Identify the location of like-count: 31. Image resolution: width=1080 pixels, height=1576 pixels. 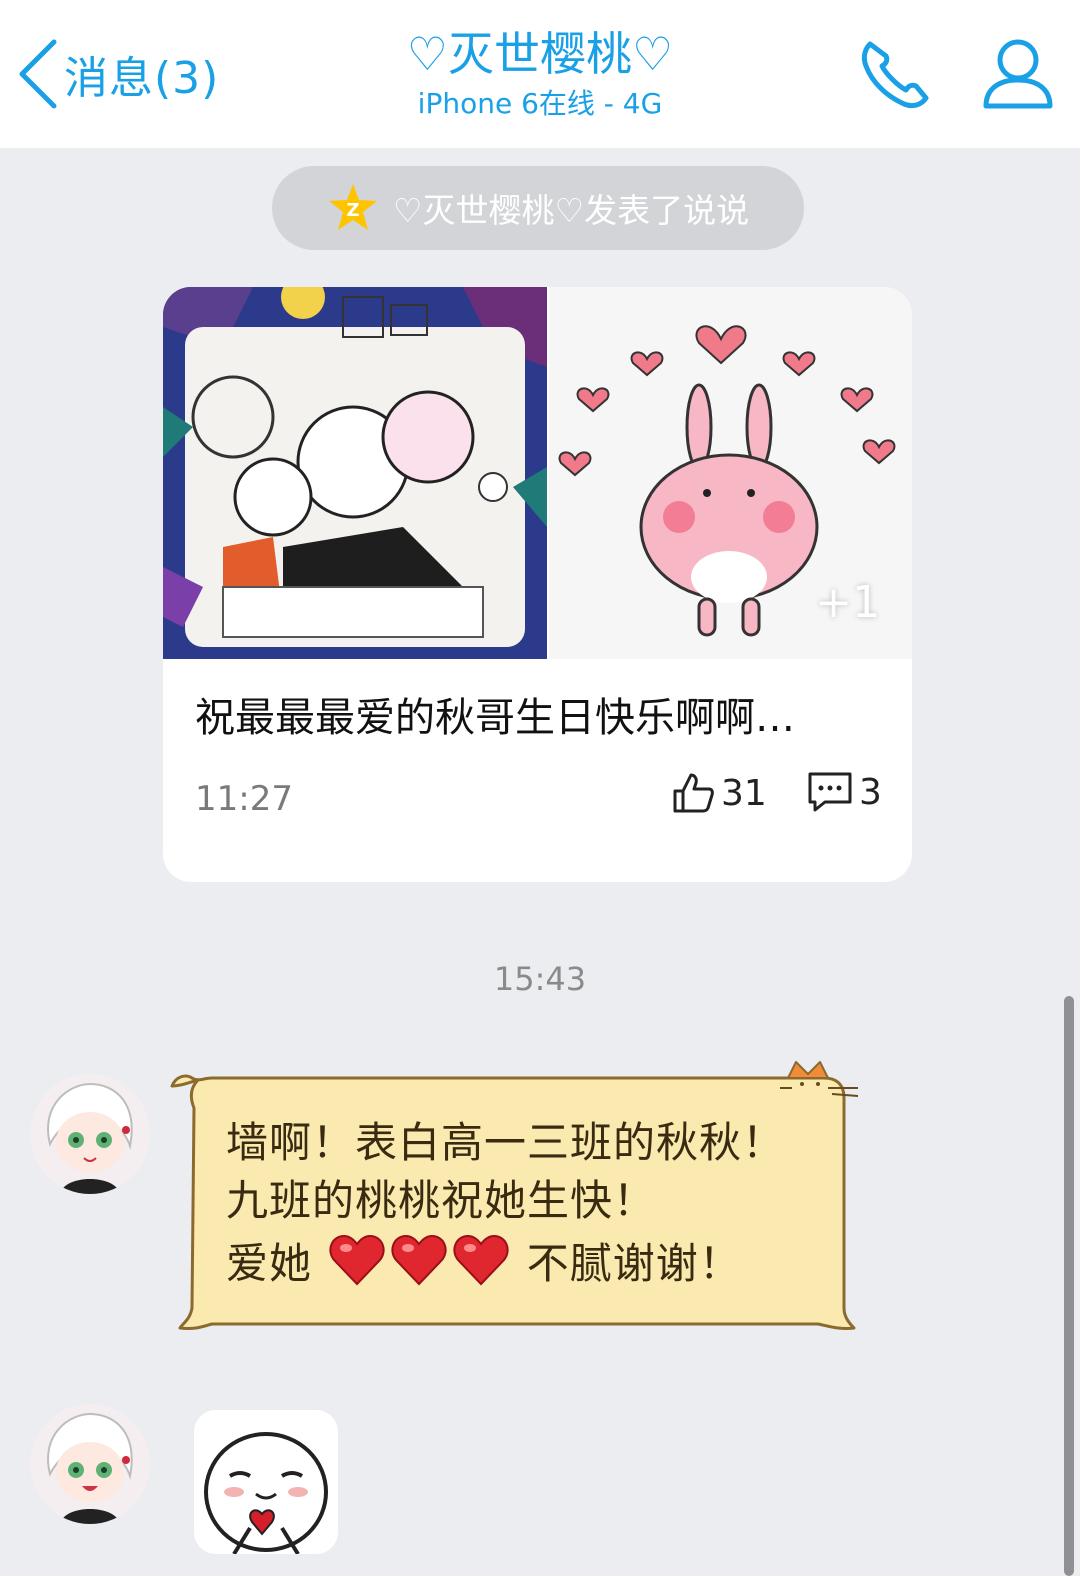
(744, 793).